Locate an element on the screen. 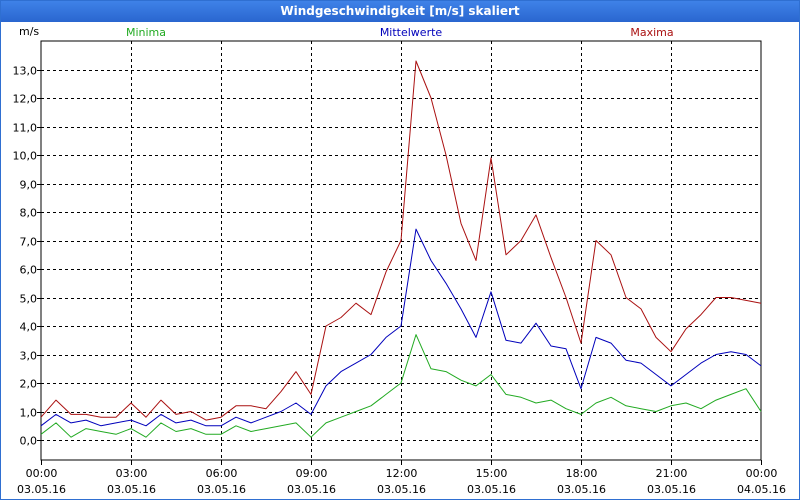 The width and height of the screenshot is (800, 500). y-tick-label: 5,0 is located at coordinates (29, 299).